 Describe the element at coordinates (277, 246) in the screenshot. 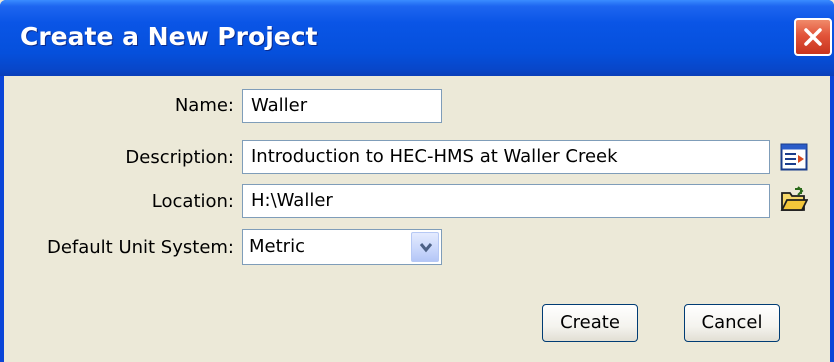

I see `unit-system-value: Metric` at that location.